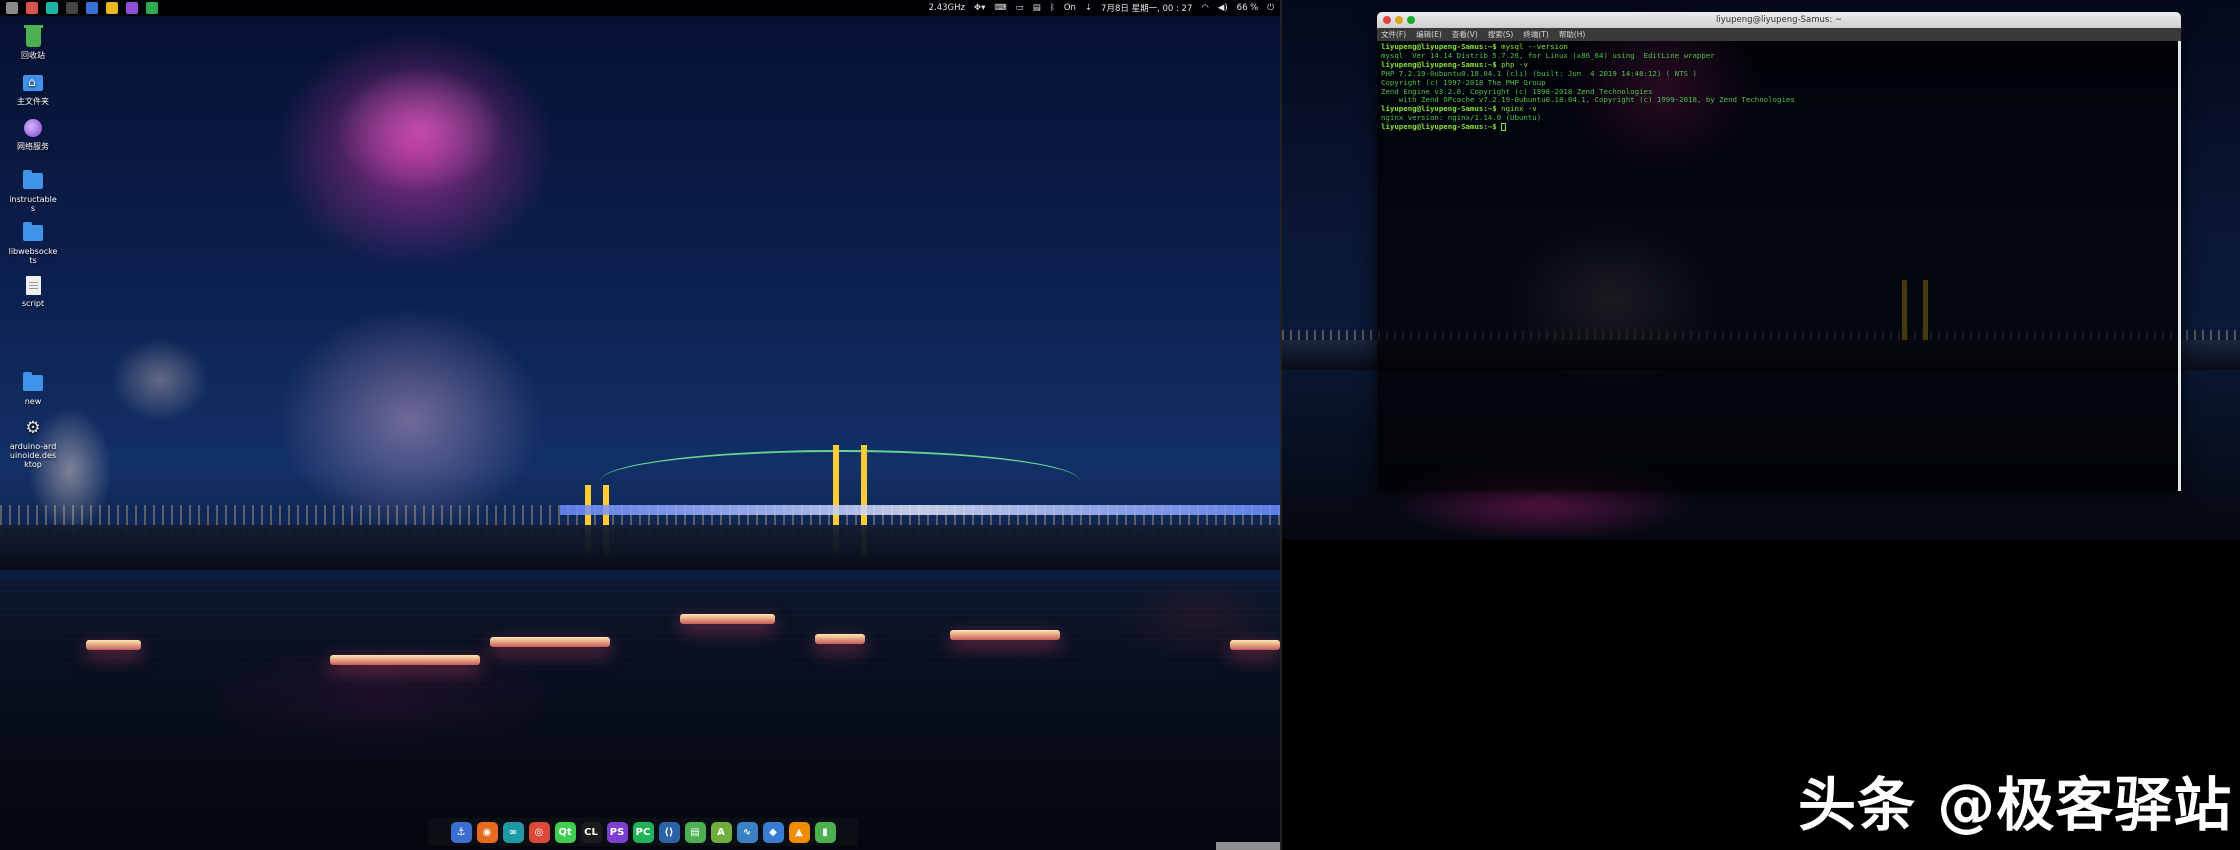 The width and height of the screenshot is (2240, 850). I want to click on vlc-icon: ▲, so click(799, 832).